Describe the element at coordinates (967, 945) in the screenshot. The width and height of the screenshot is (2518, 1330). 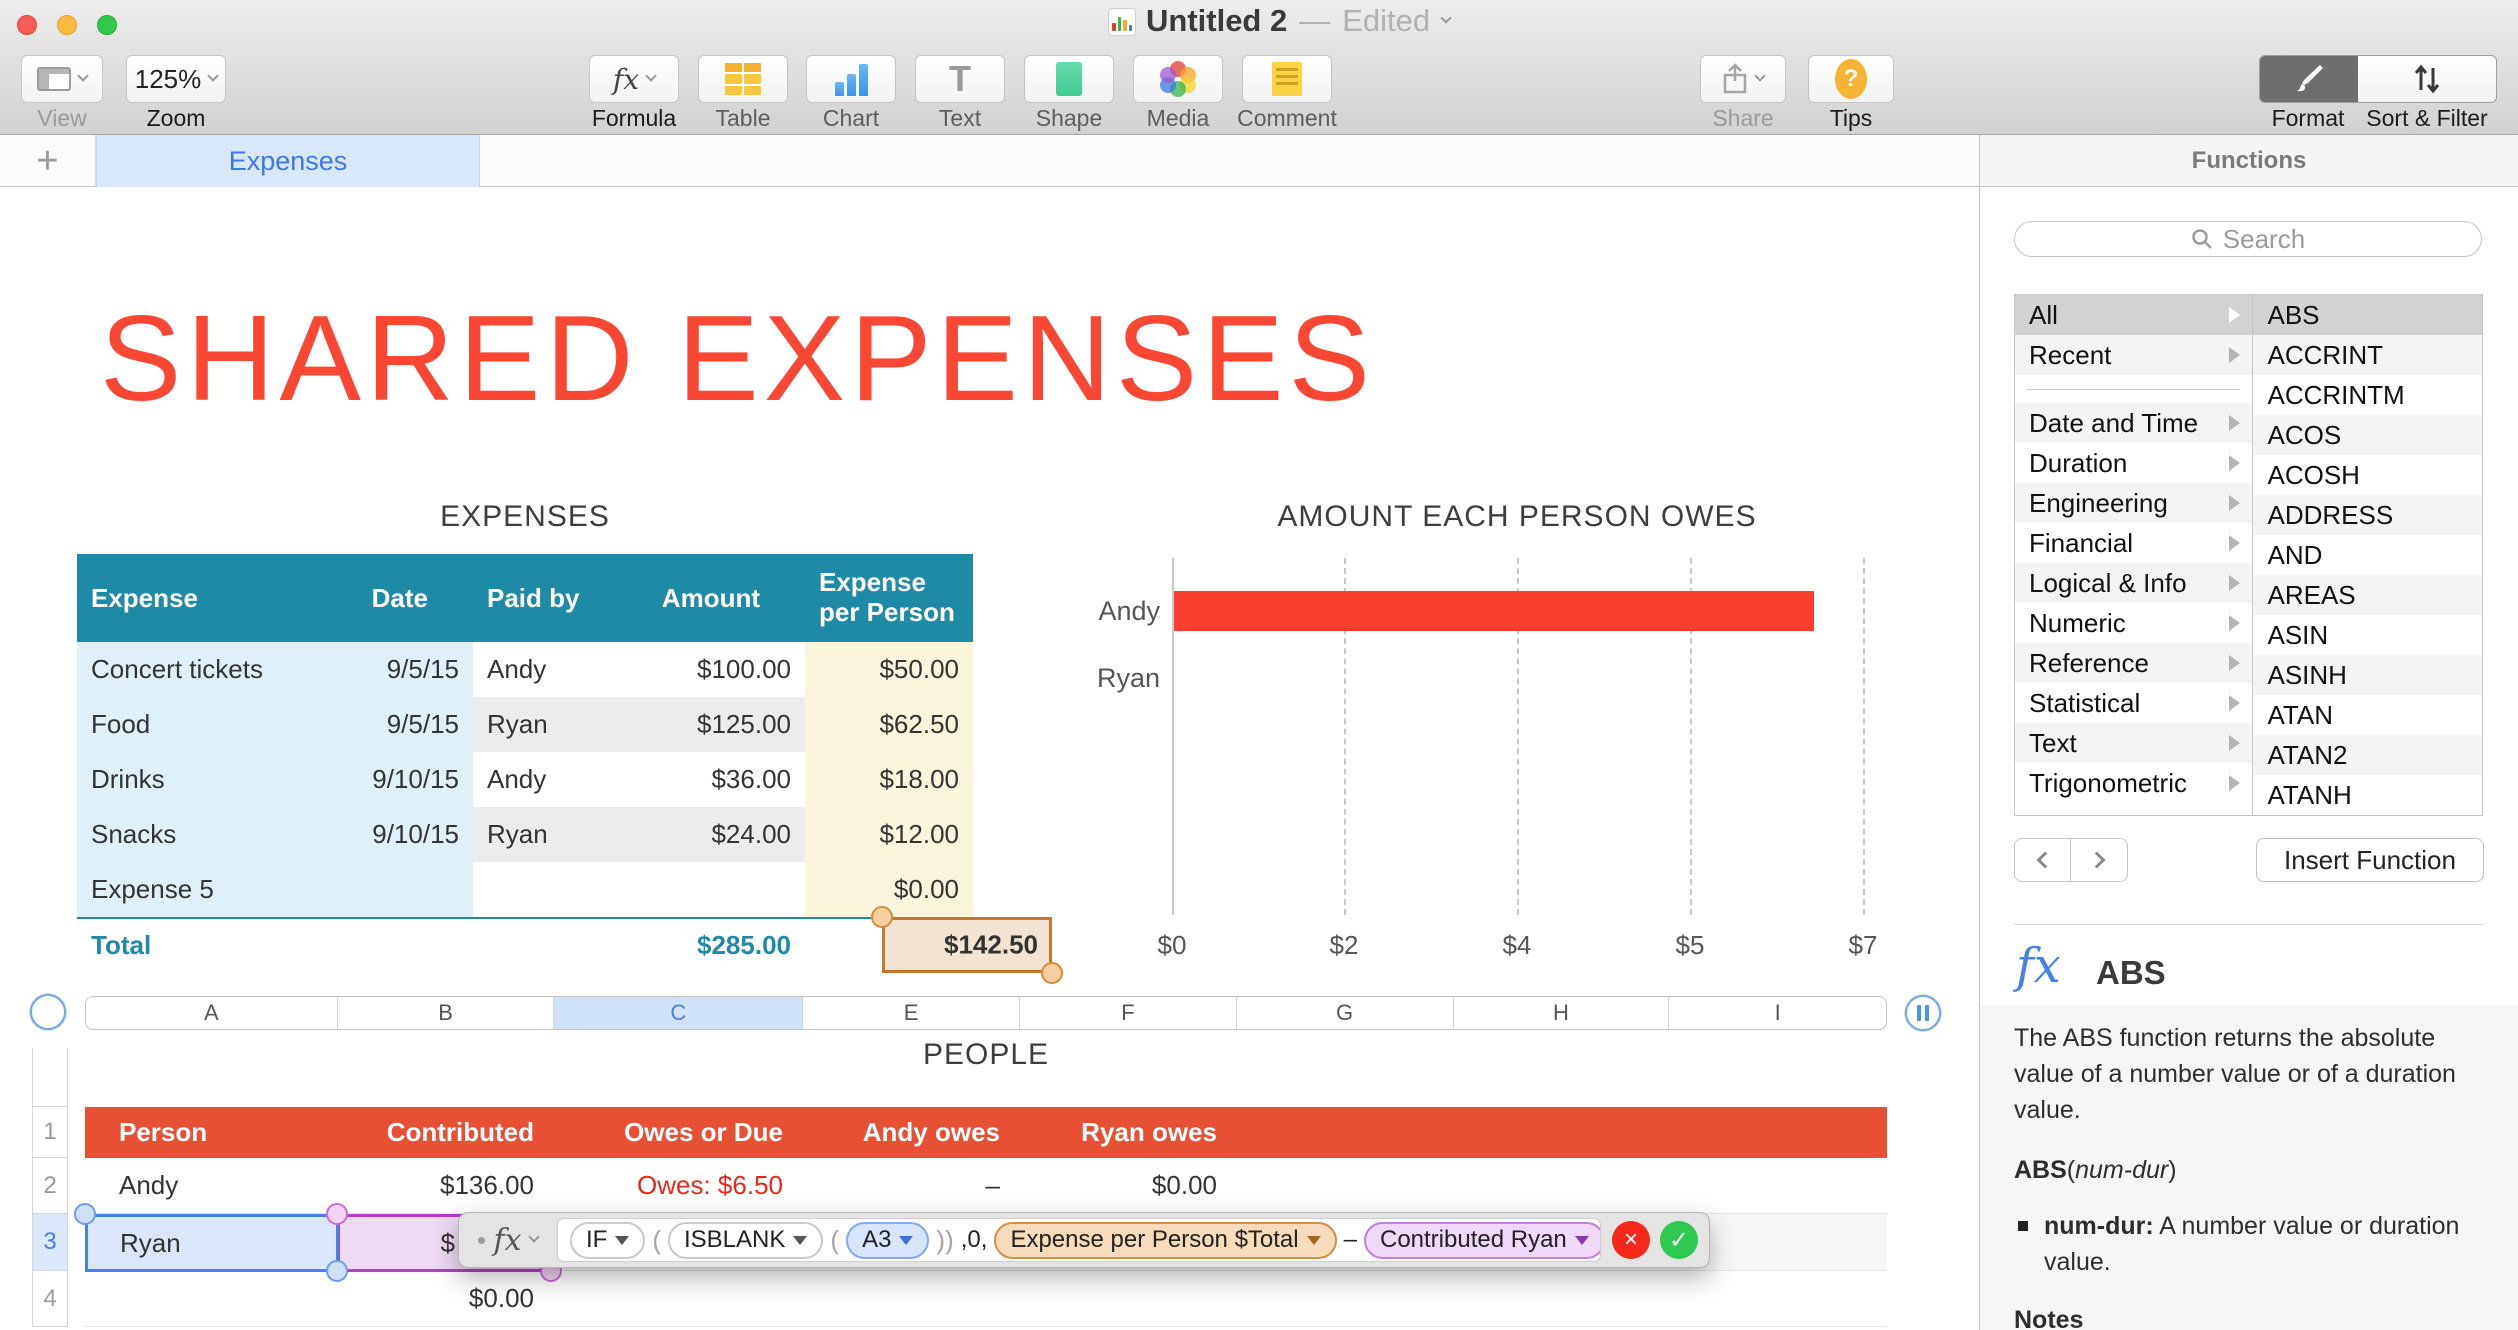
I see `selected-cell-total-epp: $142.50` at that location.